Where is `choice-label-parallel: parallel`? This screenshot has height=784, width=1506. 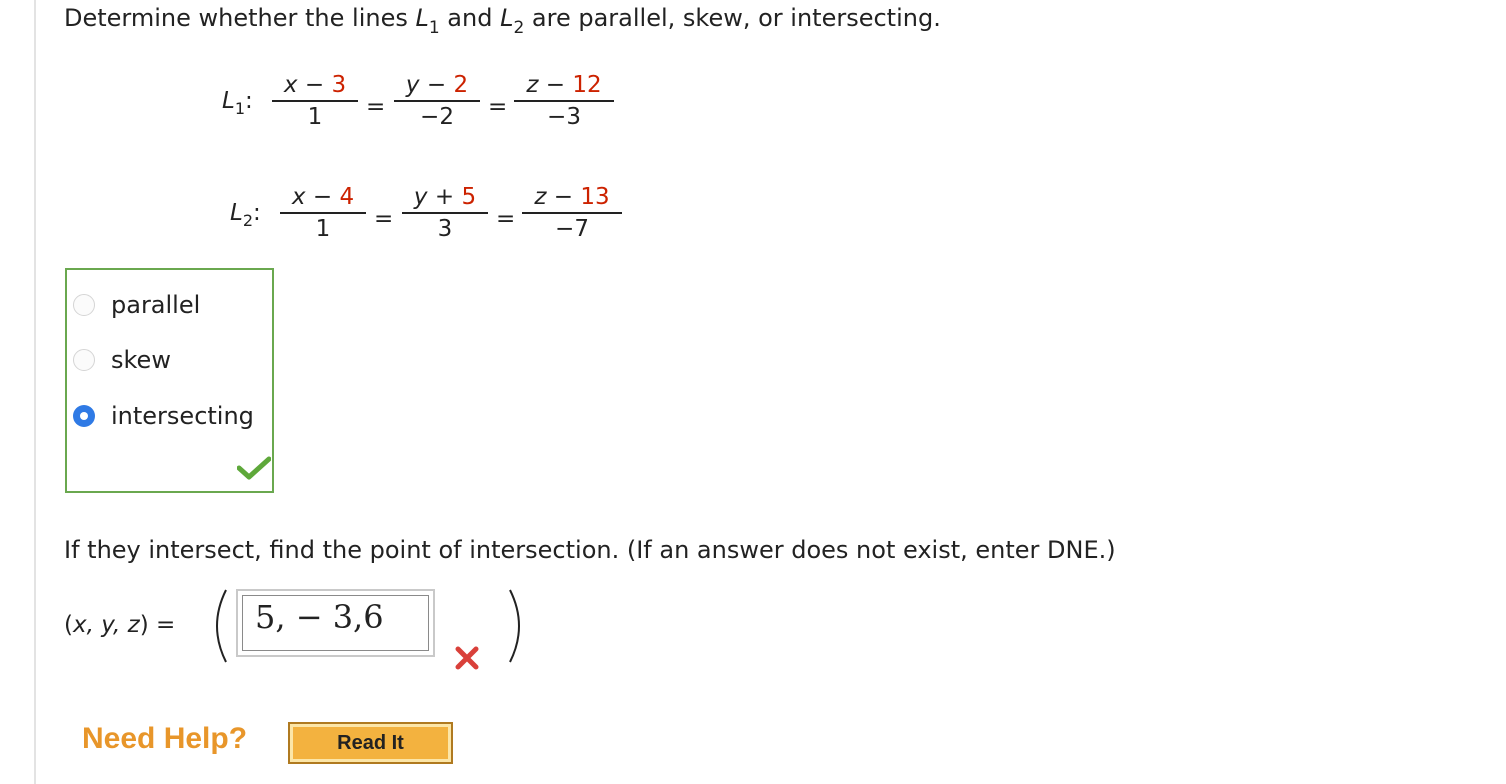 choice-label-parallel: parallel is located at coordinates (156, 305).